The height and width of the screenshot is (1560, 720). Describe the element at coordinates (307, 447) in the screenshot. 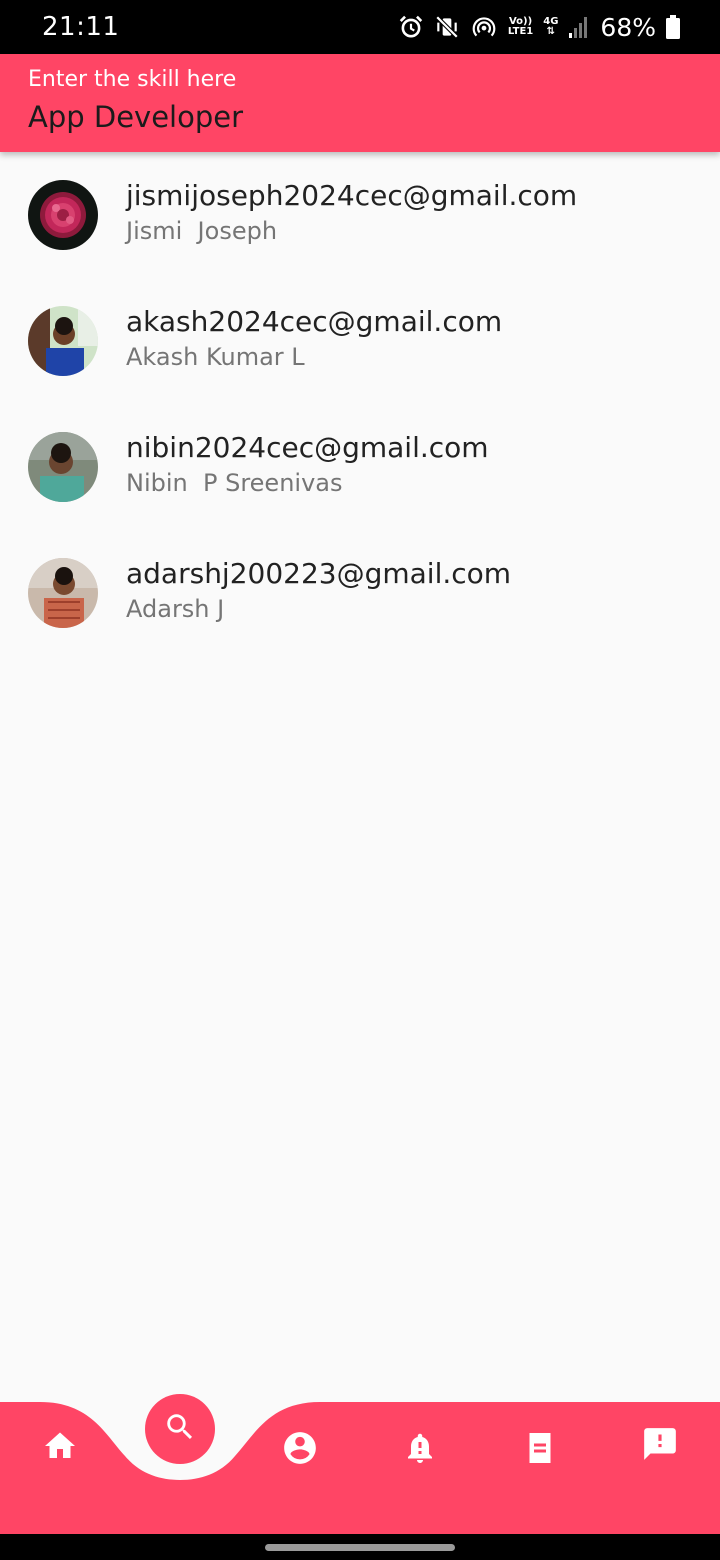

I see `user-email: nibin2024cec@gmail.com` at that location.